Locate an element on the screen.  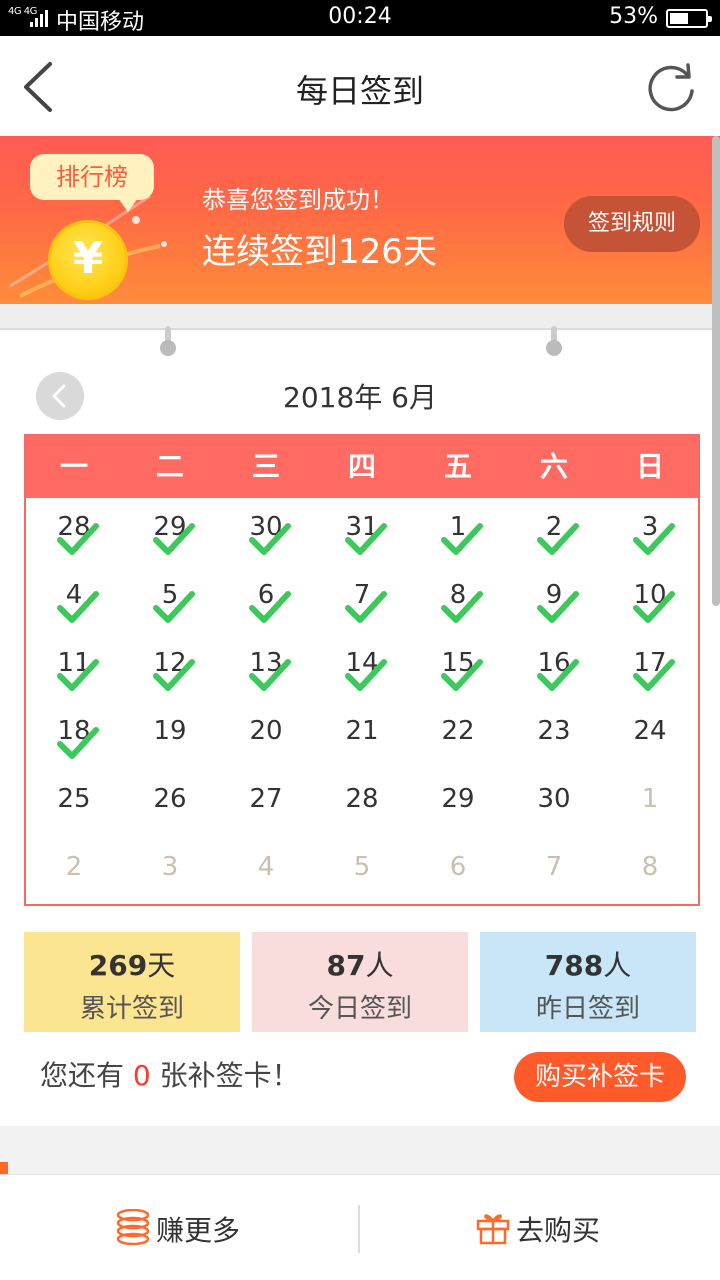
calendar-day: 15 is located at coordinates (458, 668).